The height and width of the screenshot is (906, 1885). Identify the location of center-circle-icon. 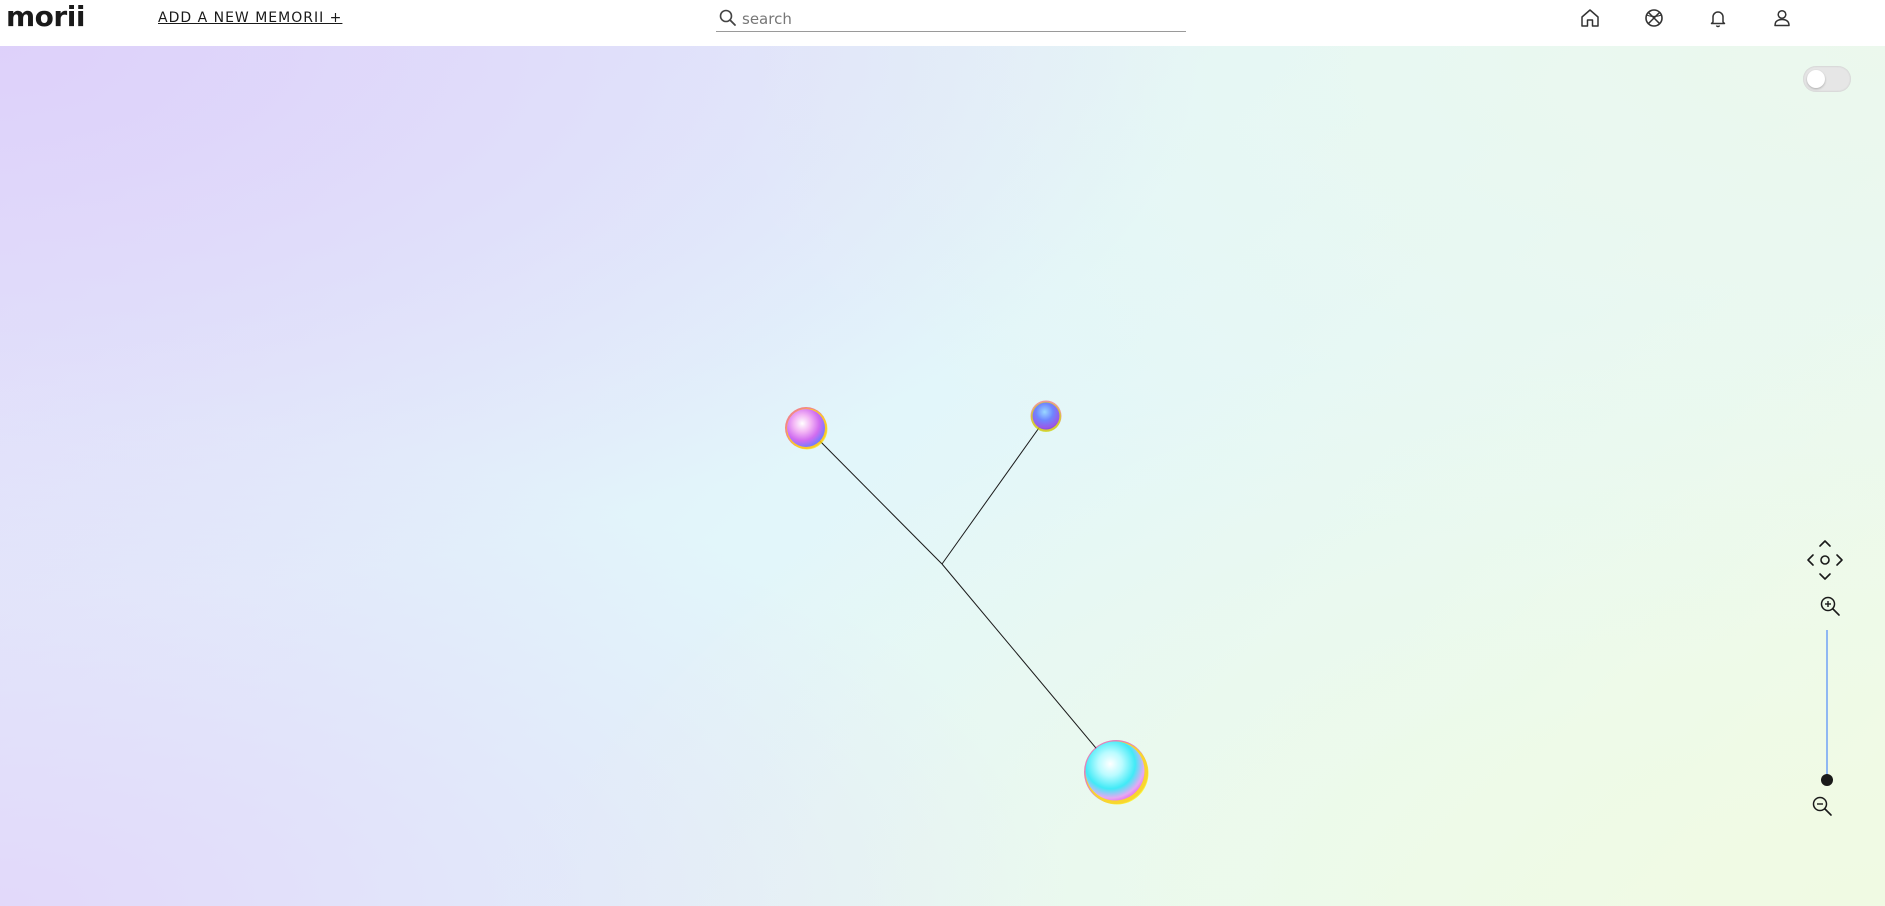
(1825, 560).